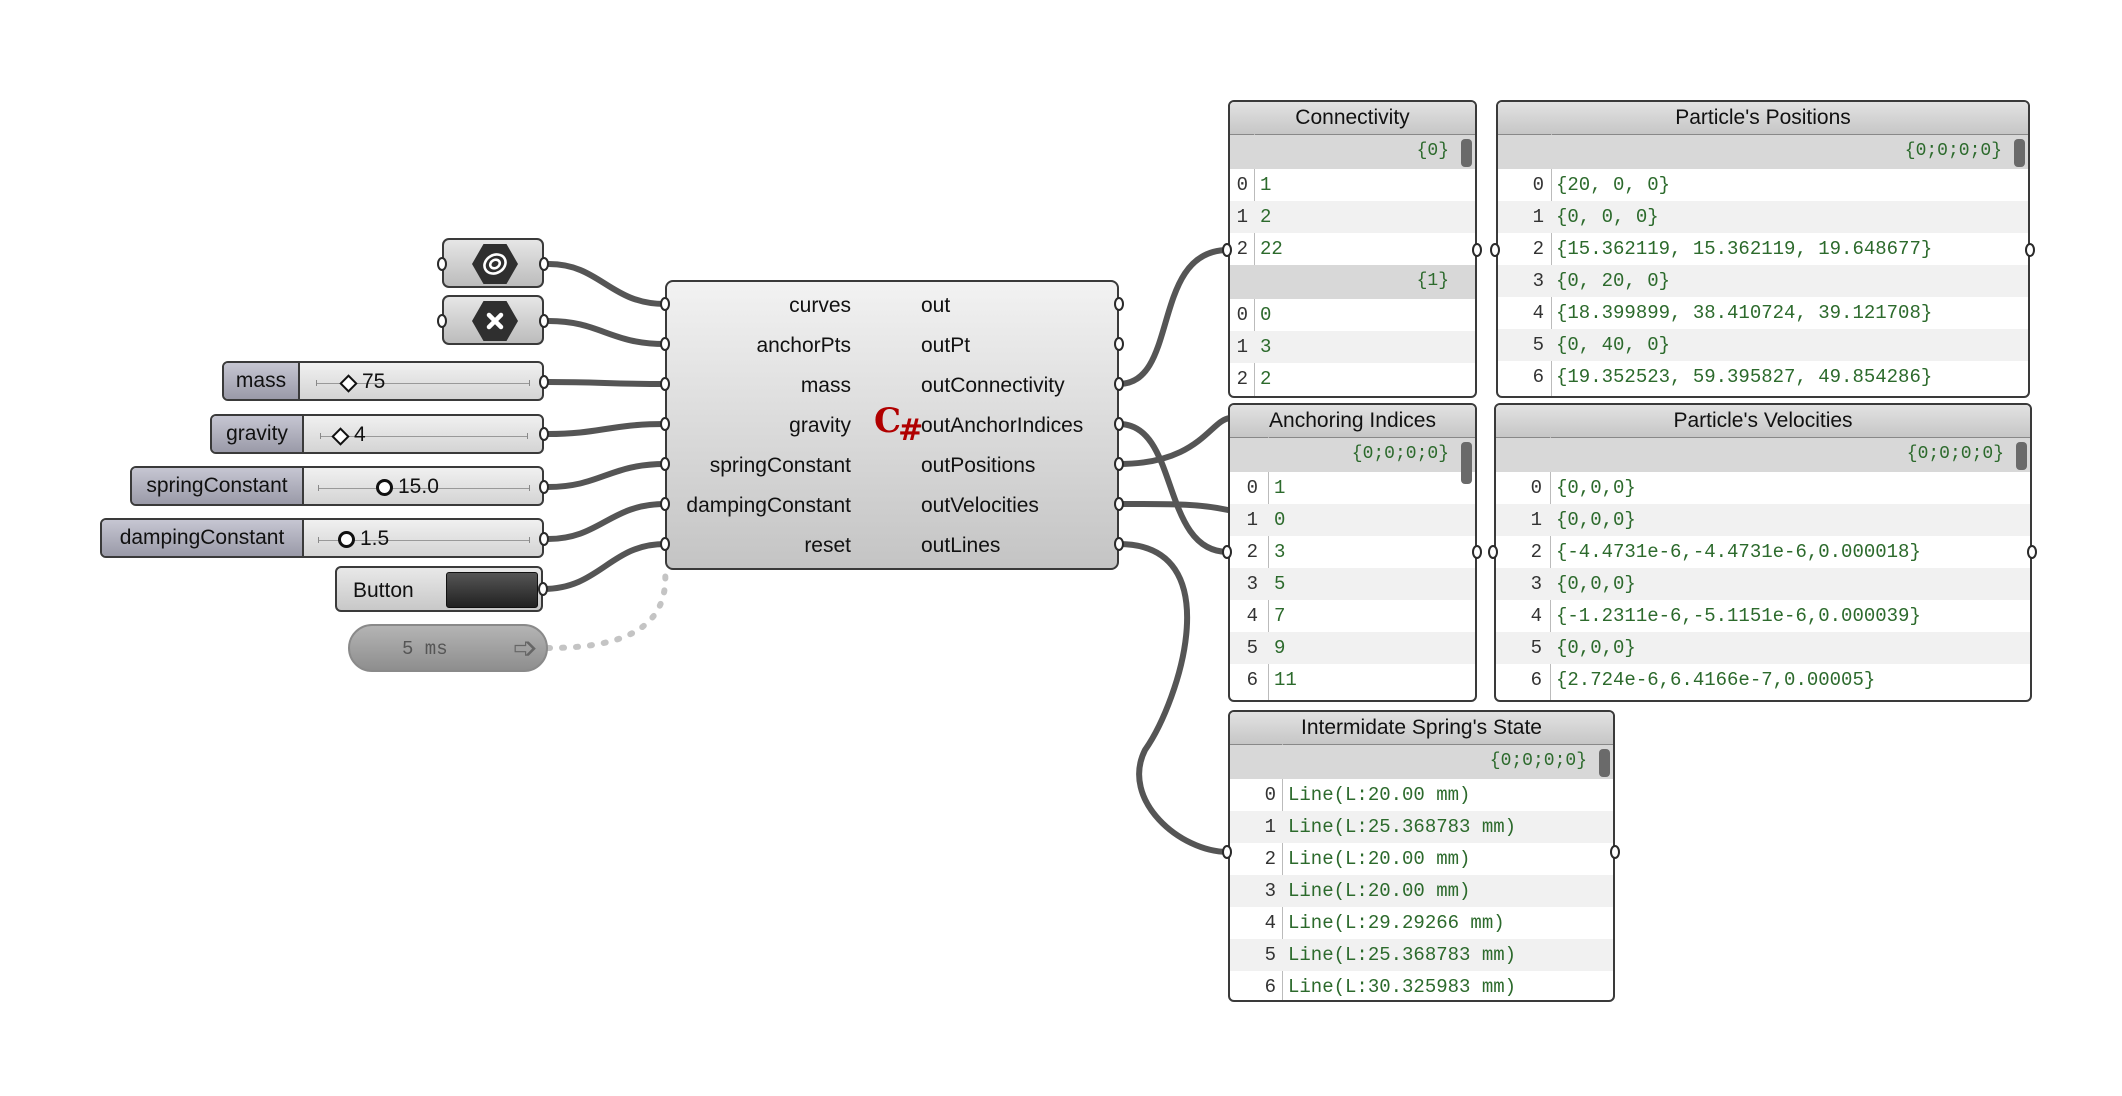  Describe the element at coordinates (418, 486) in the screenshot. I see `slider-springconstant-value: 15.0` at that location.